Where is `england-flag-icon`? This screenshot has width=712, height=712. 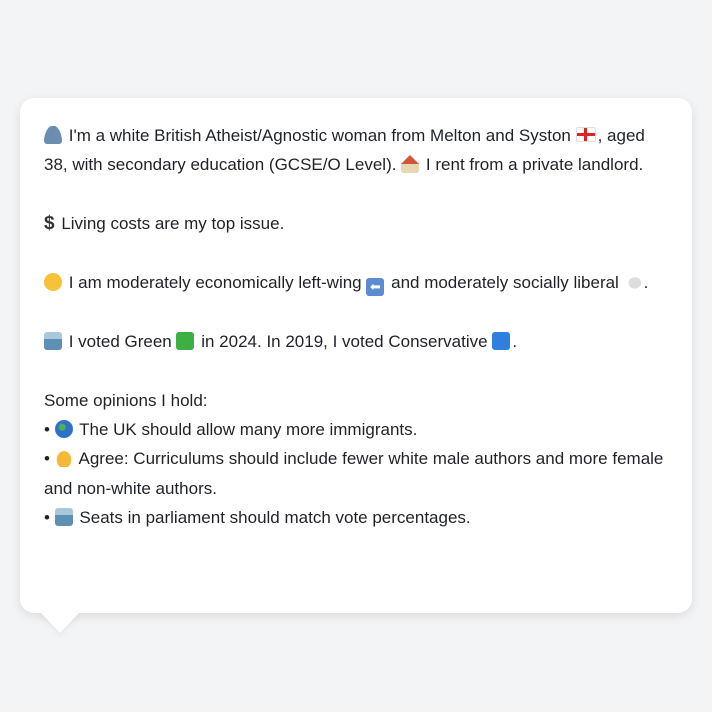
england-flag-icon is located at coordinates (585, 134).